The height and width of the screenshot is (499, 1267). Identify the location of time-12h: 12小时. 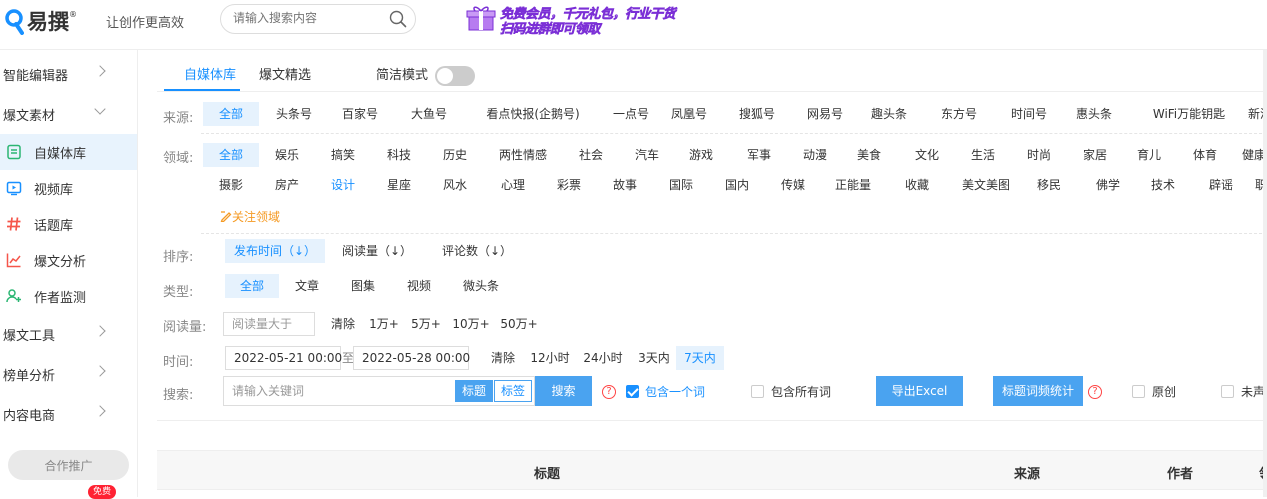
(550, 358).